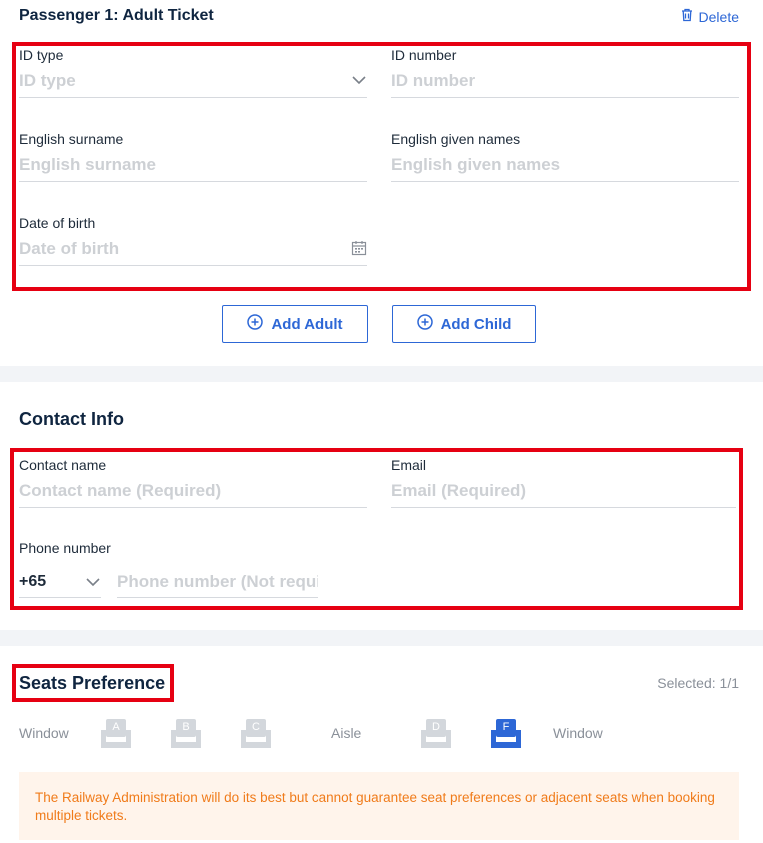 The image size is (763, 843). Describe the element at coordinates (506, 734) in the screenshot. I see `seat-f: F` at that location.